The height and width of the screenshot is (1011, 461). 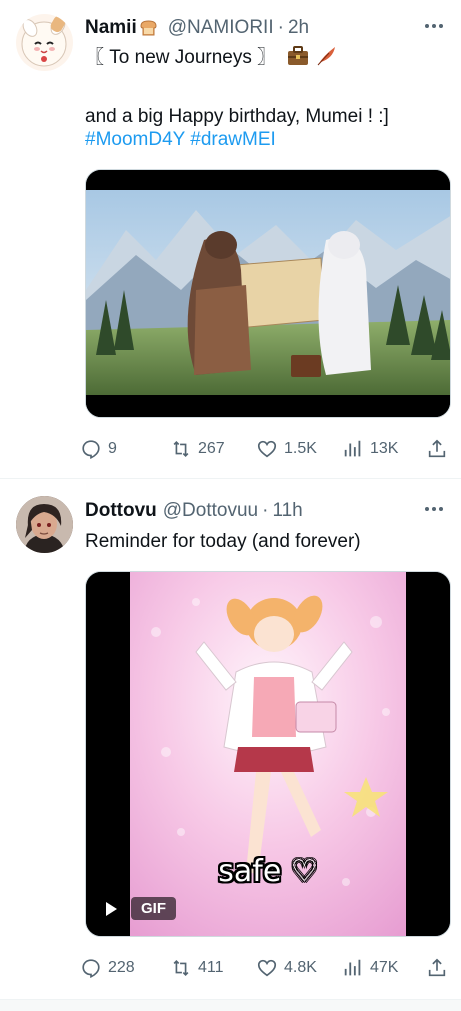 I want to click on repost-button: 411, so click(x=197, y=968).